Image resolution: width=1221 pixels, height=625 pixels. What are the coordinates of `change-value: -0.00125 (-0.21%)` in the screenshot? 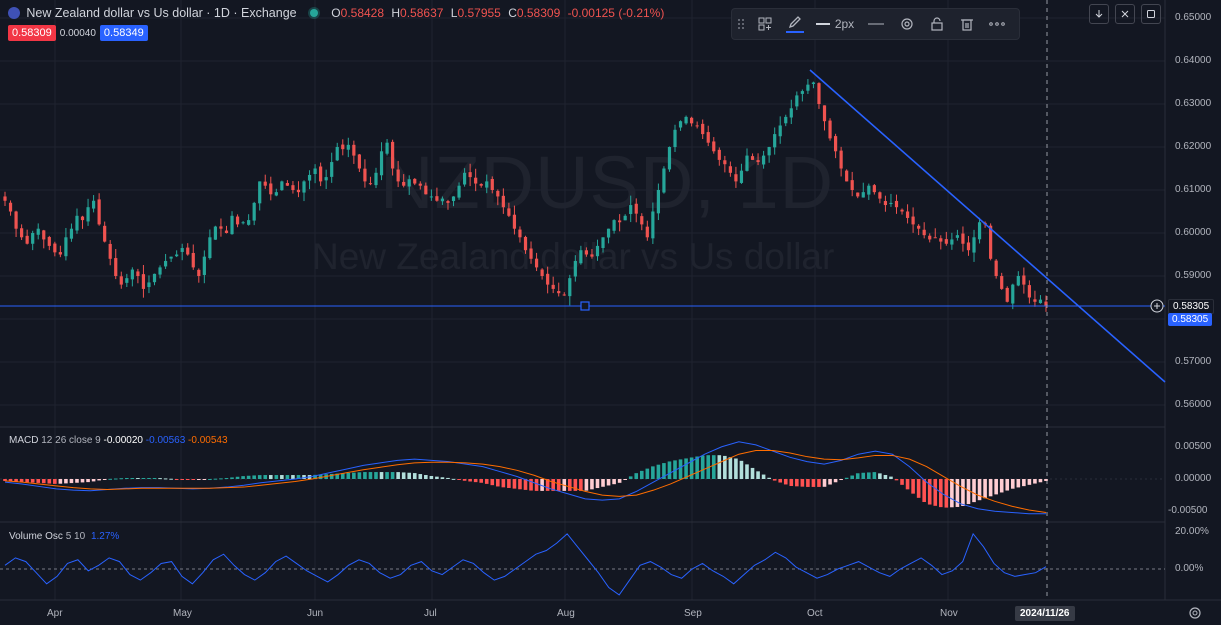 It's located at (616, 13).